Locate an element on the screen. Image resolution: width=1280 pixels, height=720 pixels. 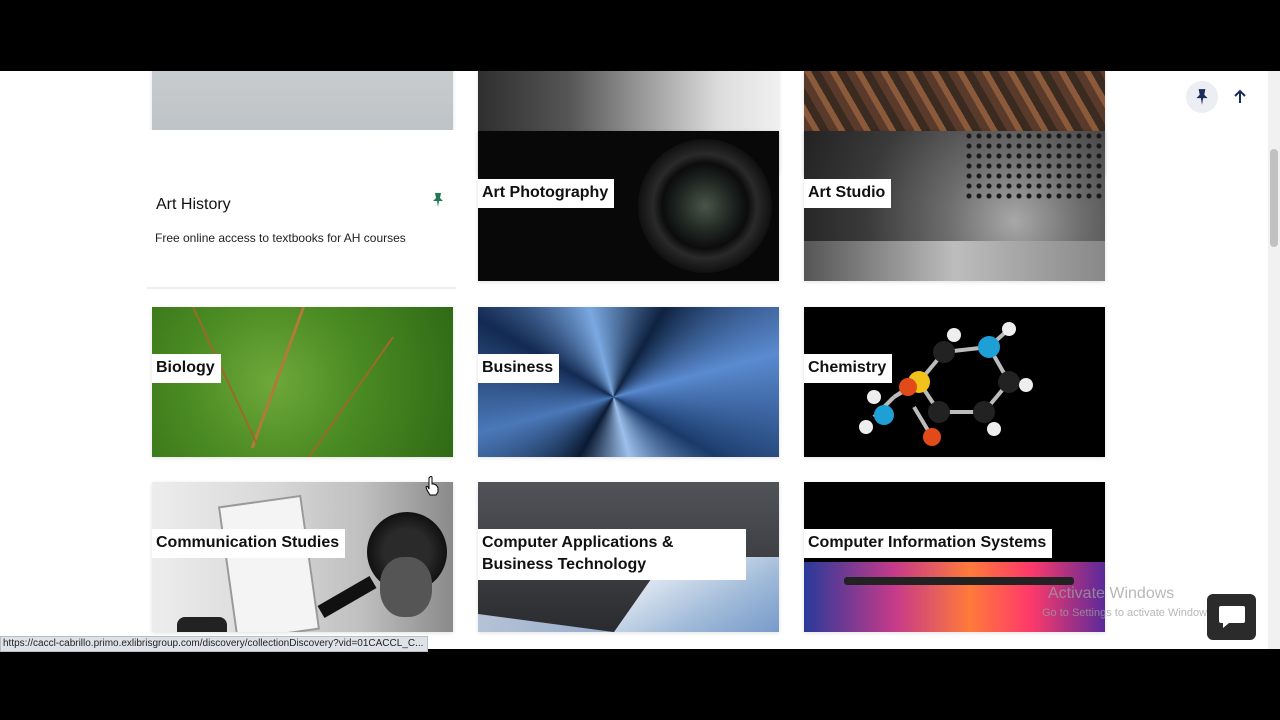
card-label: Biology is located at coordinates (186, 368).